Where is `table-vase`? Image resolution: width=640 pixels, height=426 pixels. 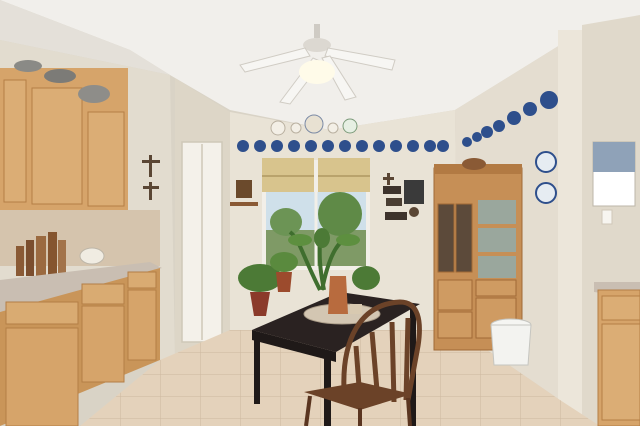 table-vase is located at coordinates (338, 295).